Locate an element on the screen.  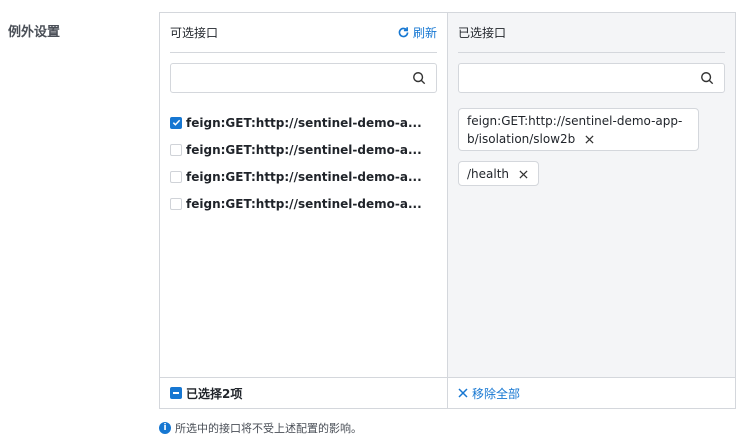
refresh-button: 刷新 is located at coordinates (417, 32).